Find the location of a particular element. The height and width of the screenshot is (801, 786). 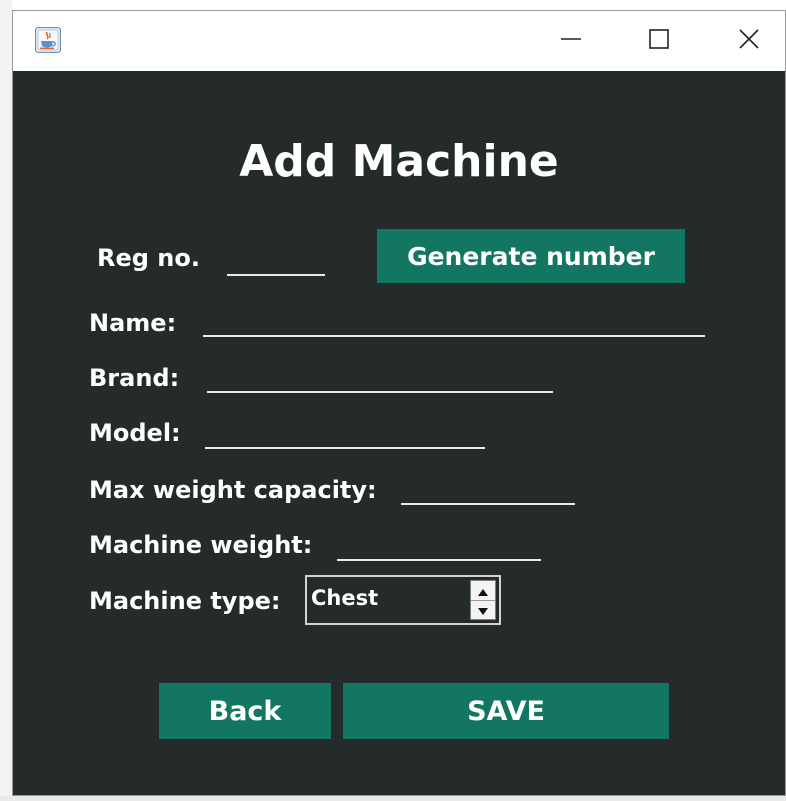

back-button: Back is located at coordinates (245, 711).